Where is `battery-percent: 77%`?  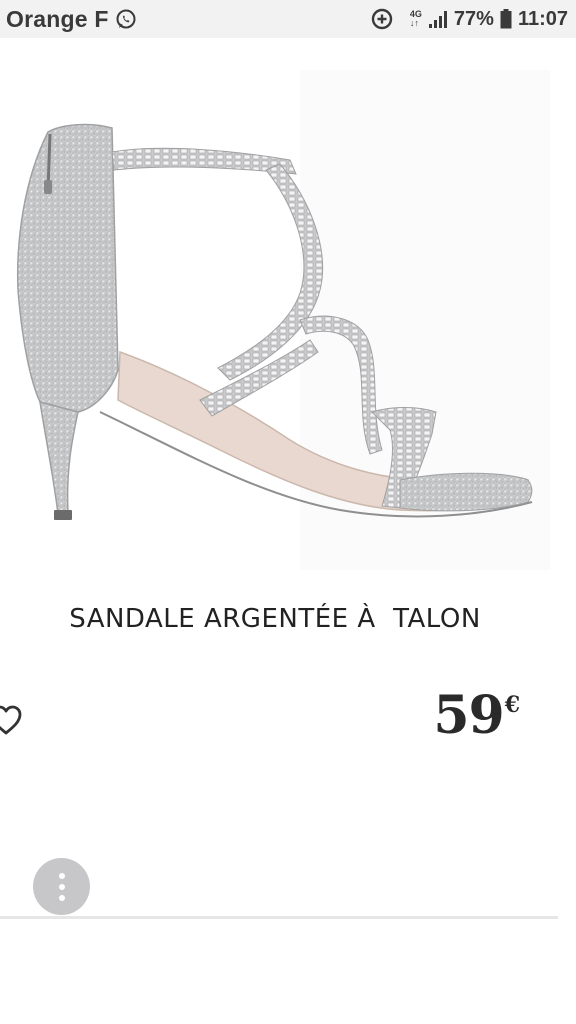
battery-percent: 77% is located at coordinates (473, 18).